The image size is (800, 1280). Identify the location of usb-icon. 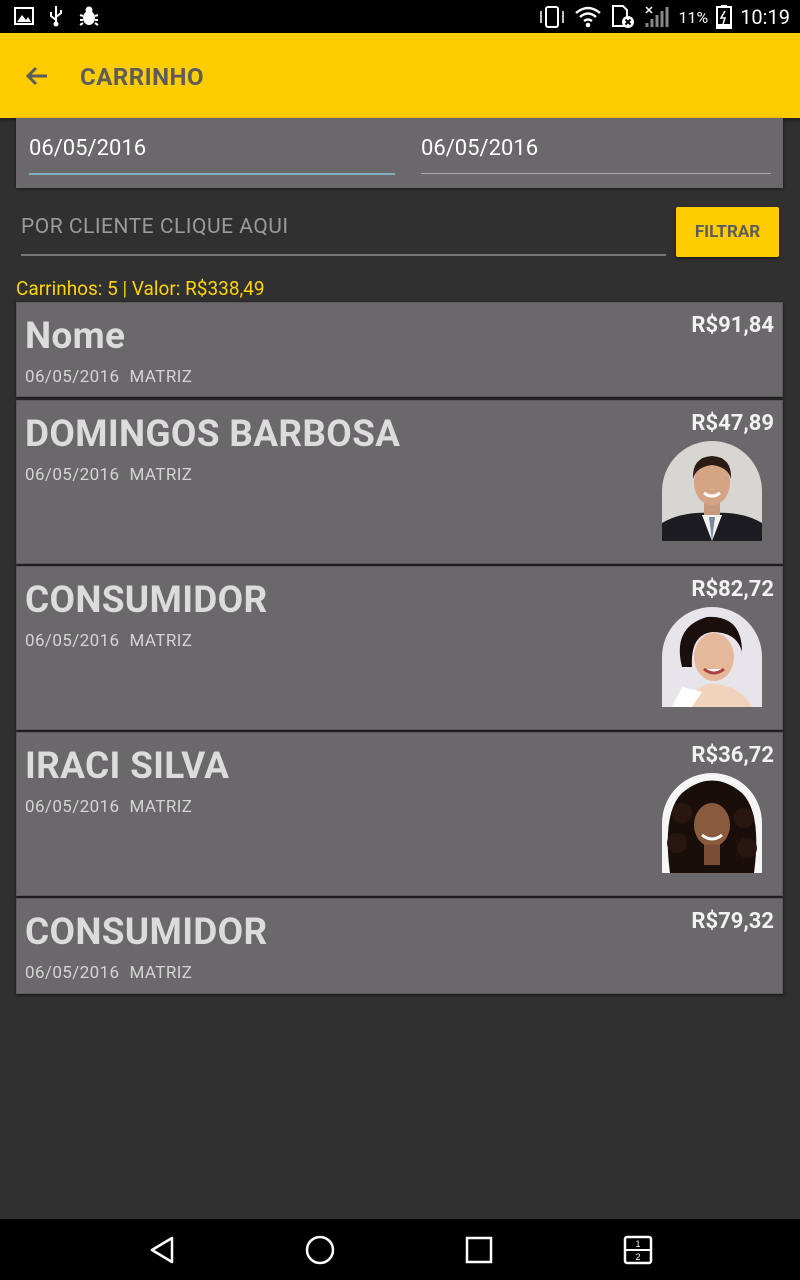
(56, 16).